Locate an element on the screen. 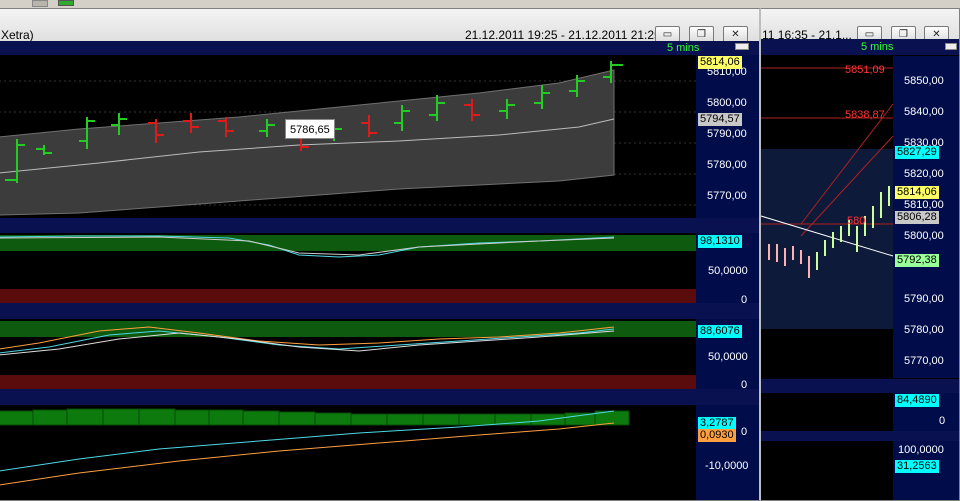 The image size is (960, 501). toolbar-button-active is located at coordinates (66, 3).